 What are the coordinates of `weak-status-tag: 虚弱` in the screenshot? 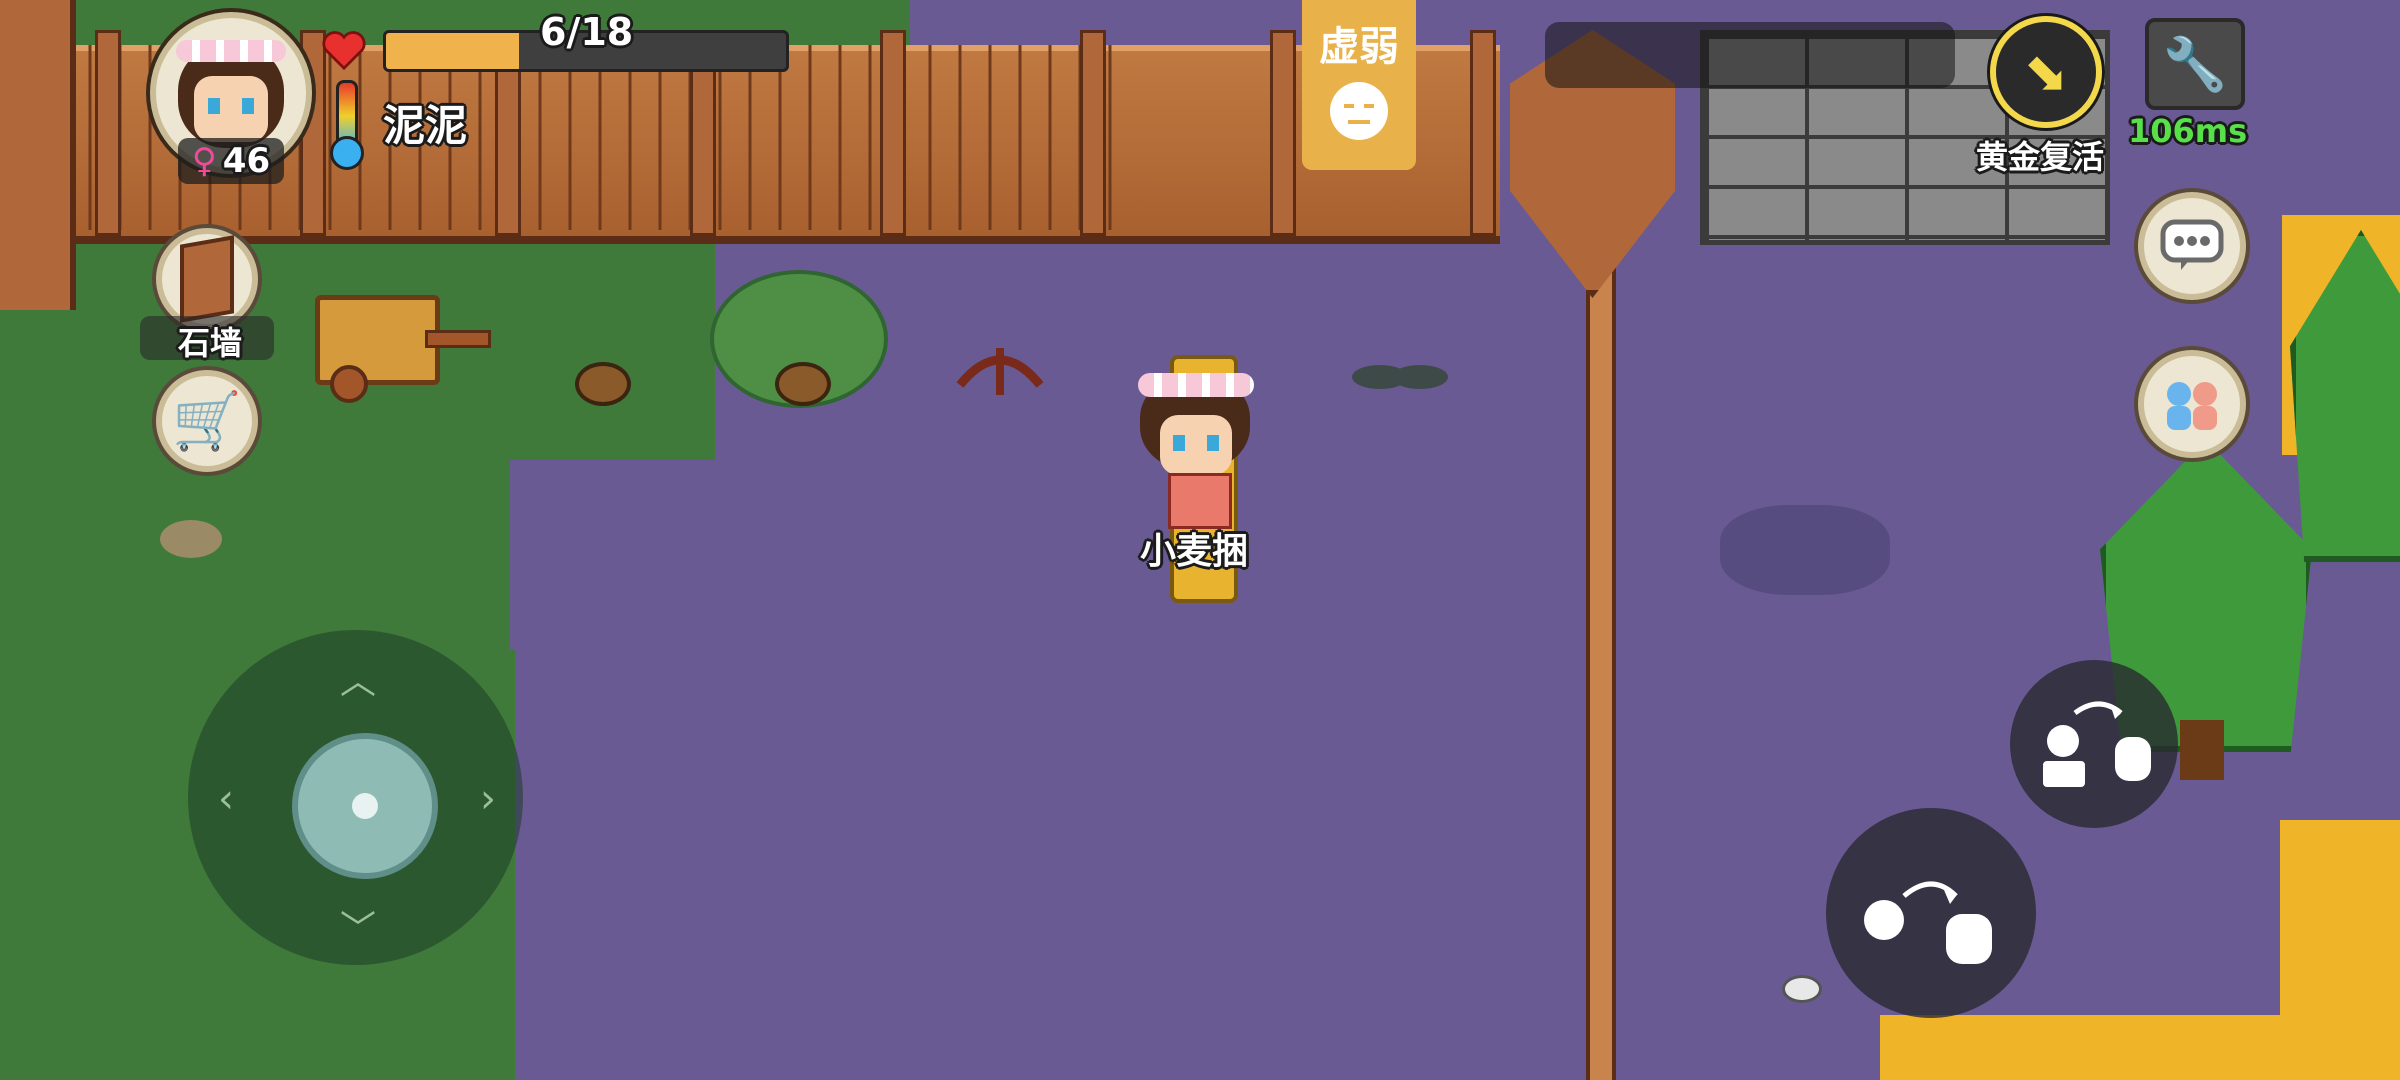 It's located at (1359, 85).